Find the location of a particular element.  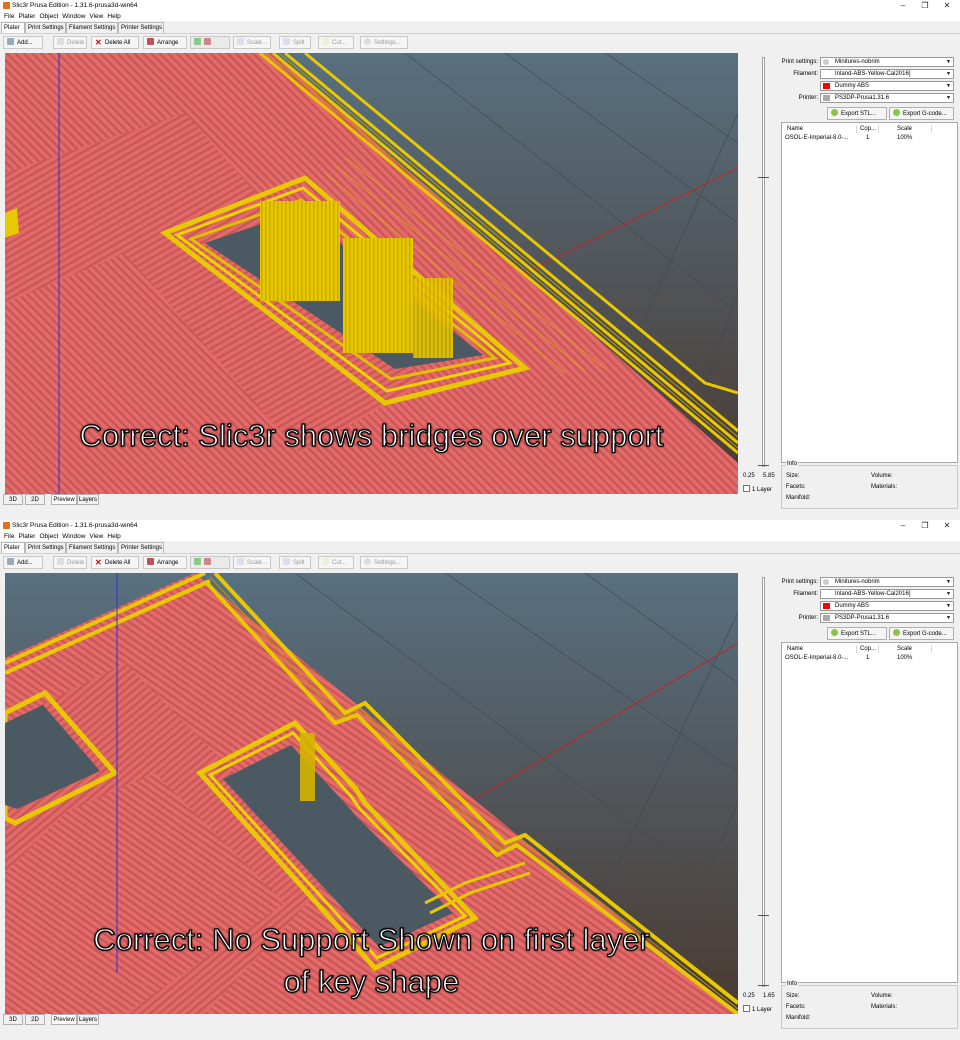

settings-icon is located at coordinates (367, 41).